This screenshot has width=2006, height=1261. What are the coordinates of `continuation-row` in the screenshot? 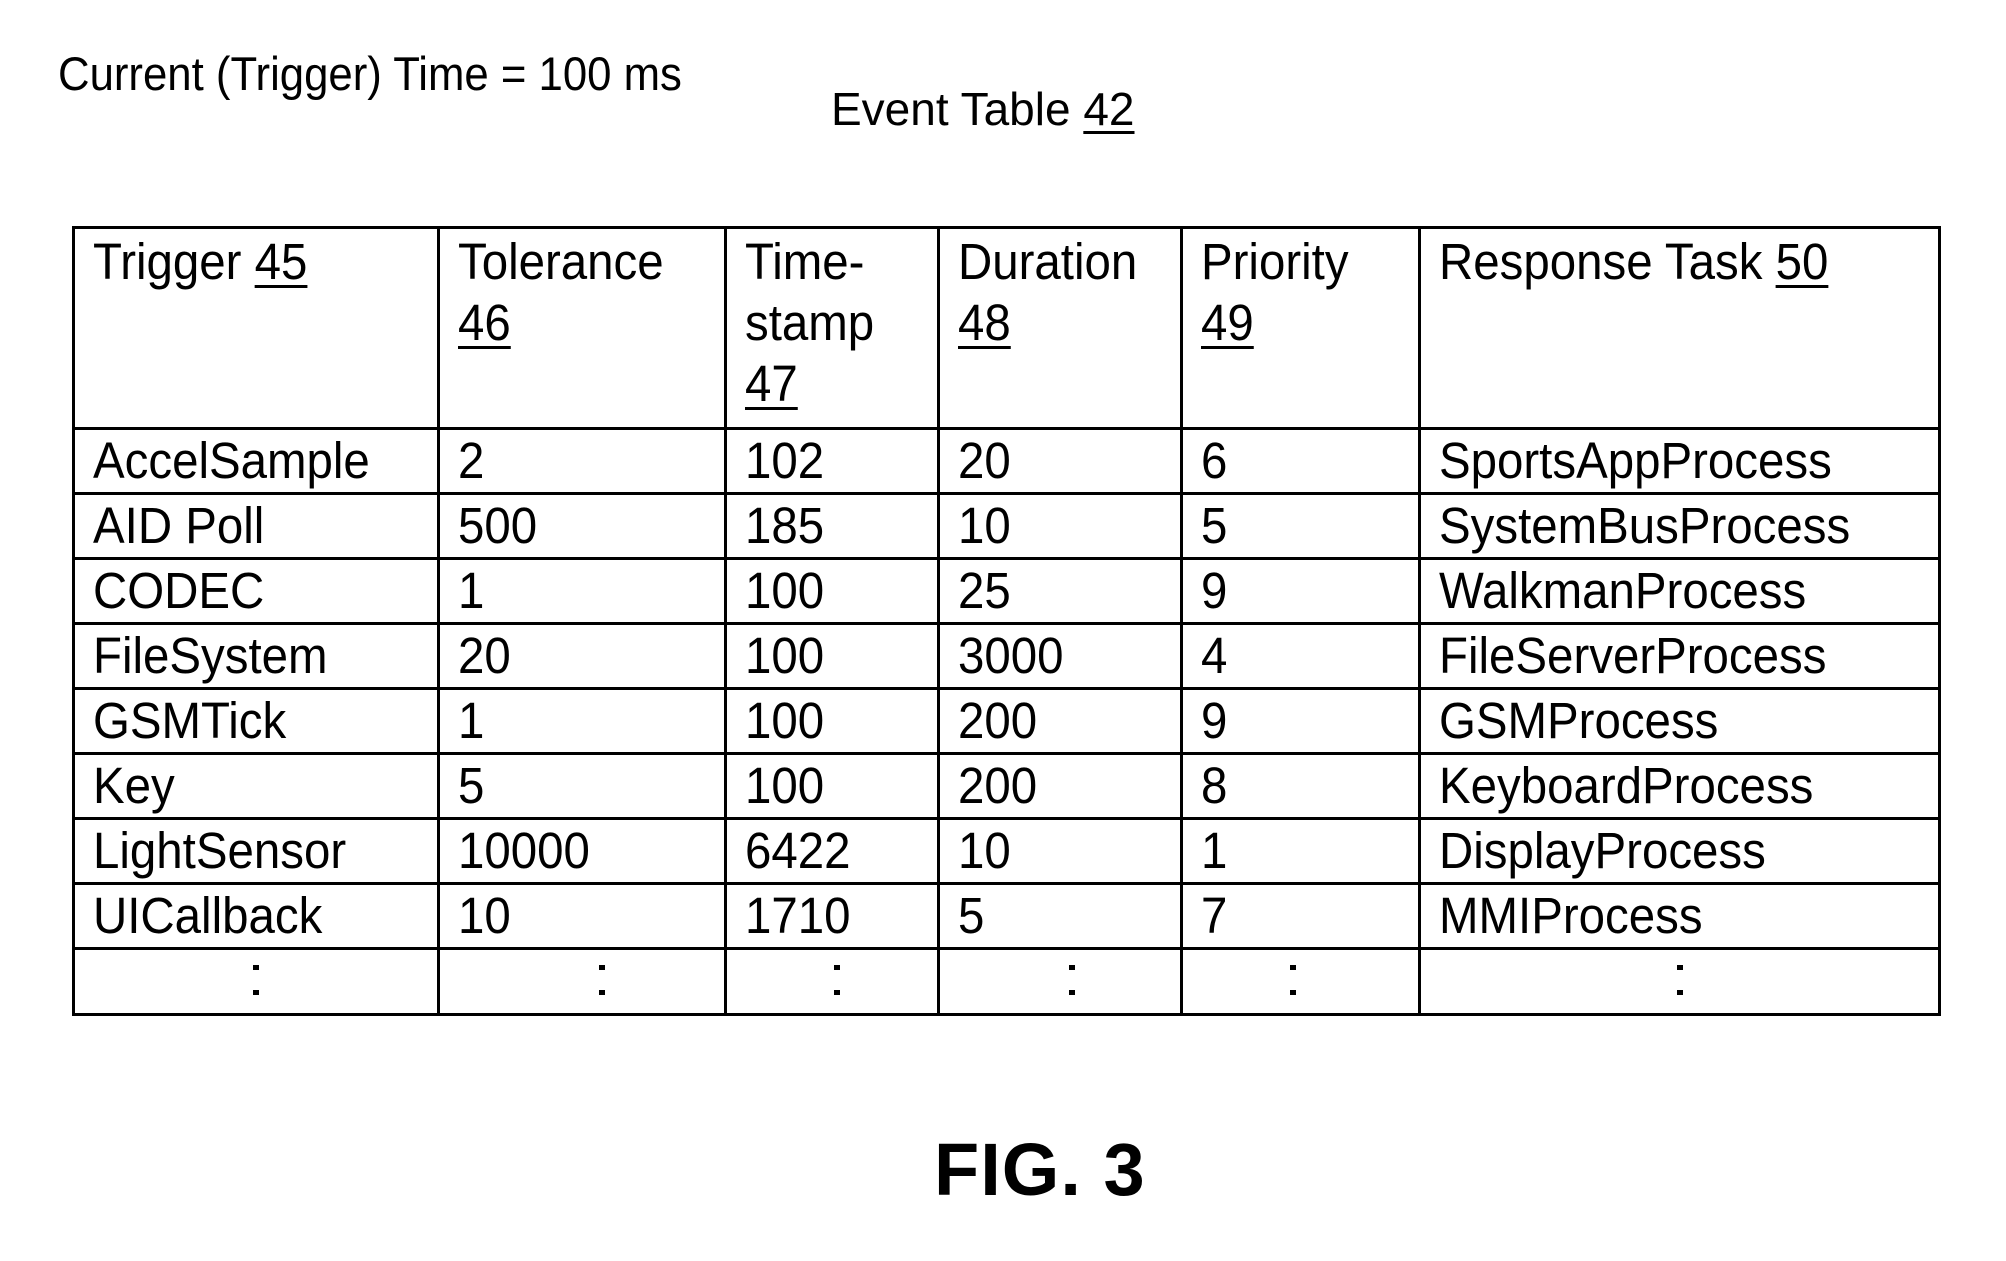 It's located at (1006, 981).